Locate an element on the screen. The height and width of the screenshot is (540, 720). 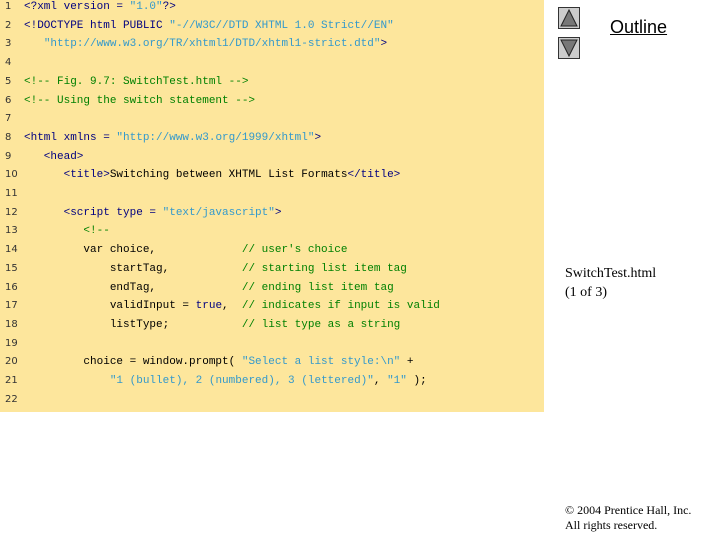
code-token: var choice, is located at coordinates (133, 250).